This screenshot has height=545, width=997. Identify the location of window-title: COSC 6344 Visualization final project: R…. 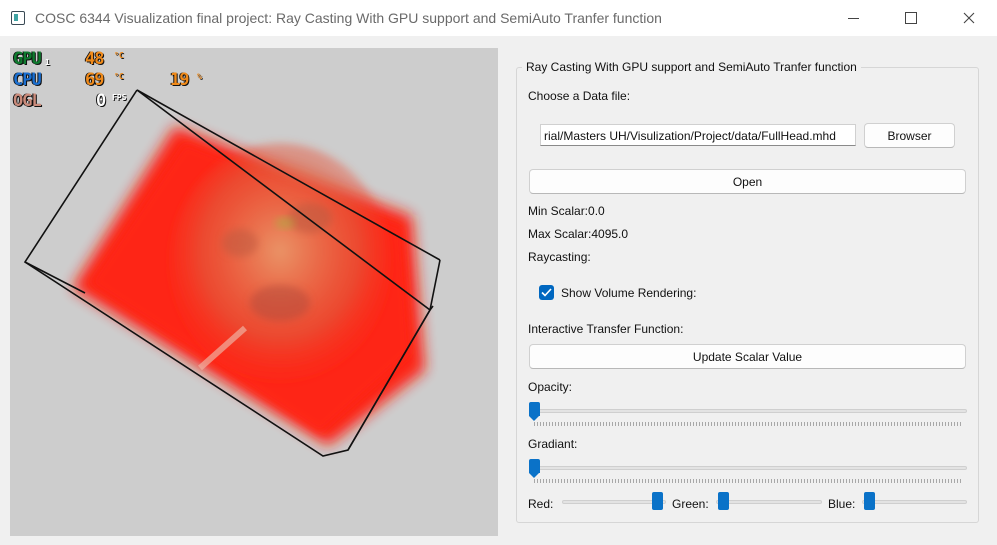
(348, 18).